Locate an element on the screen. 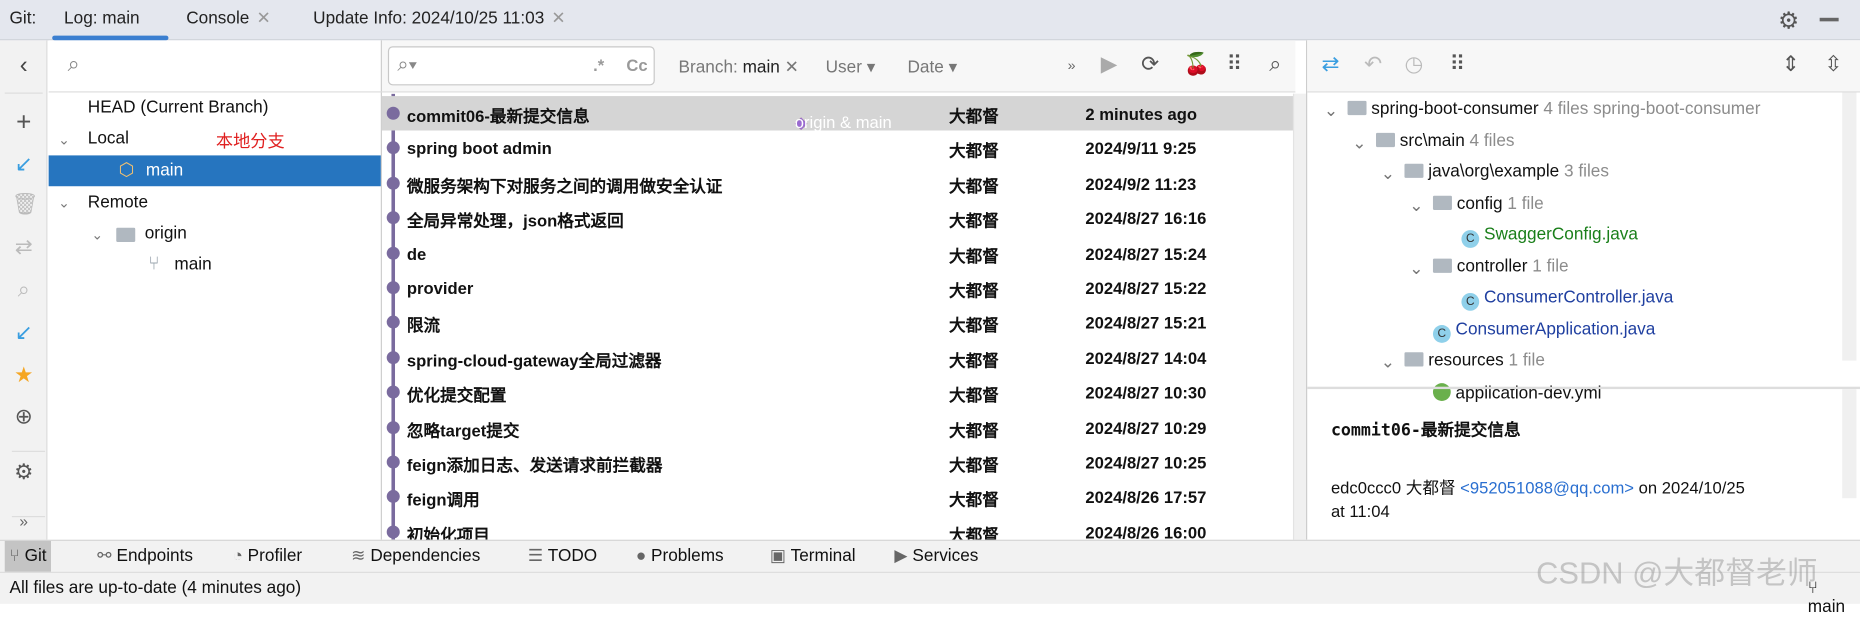  tool-problems: ● Problems is located at coordinates (679, 557).